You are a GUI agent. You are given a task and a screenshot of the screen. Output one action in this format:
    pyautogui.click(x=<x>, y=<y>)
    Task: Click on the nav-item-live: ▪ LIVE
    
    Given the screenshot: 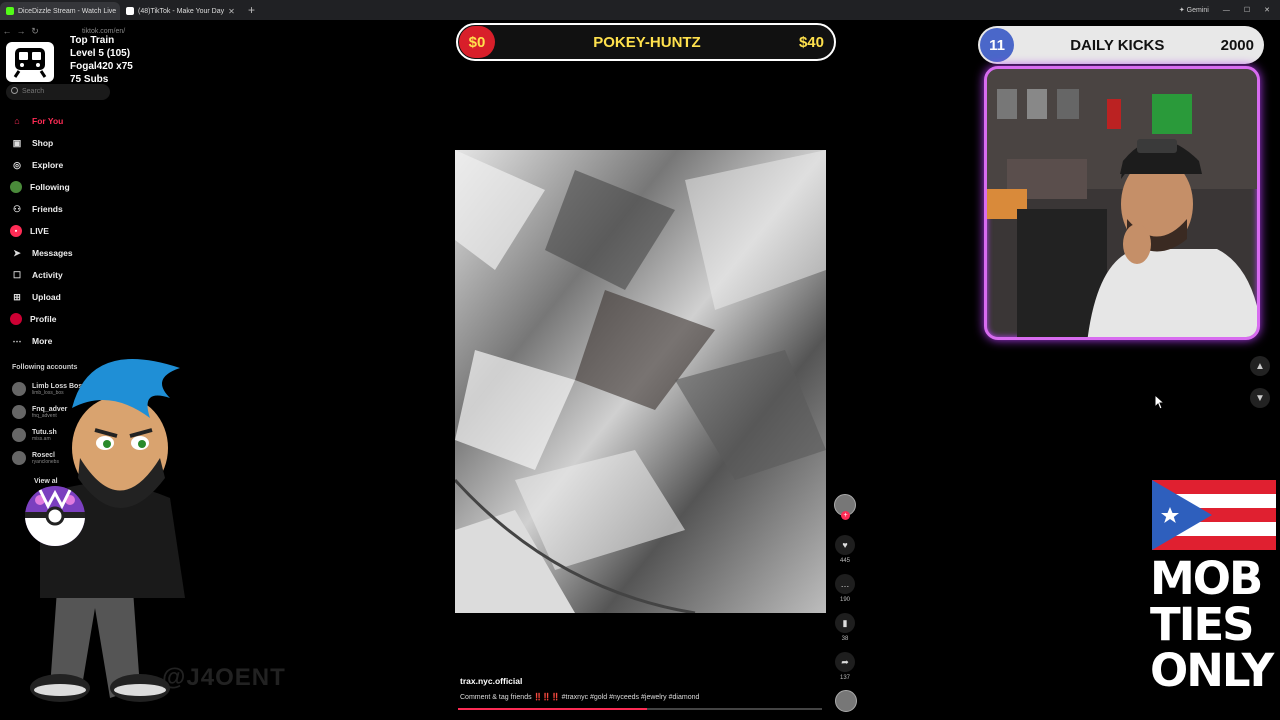 What is the action you would take?
    pyautogui.click(x=41, y=231)
    